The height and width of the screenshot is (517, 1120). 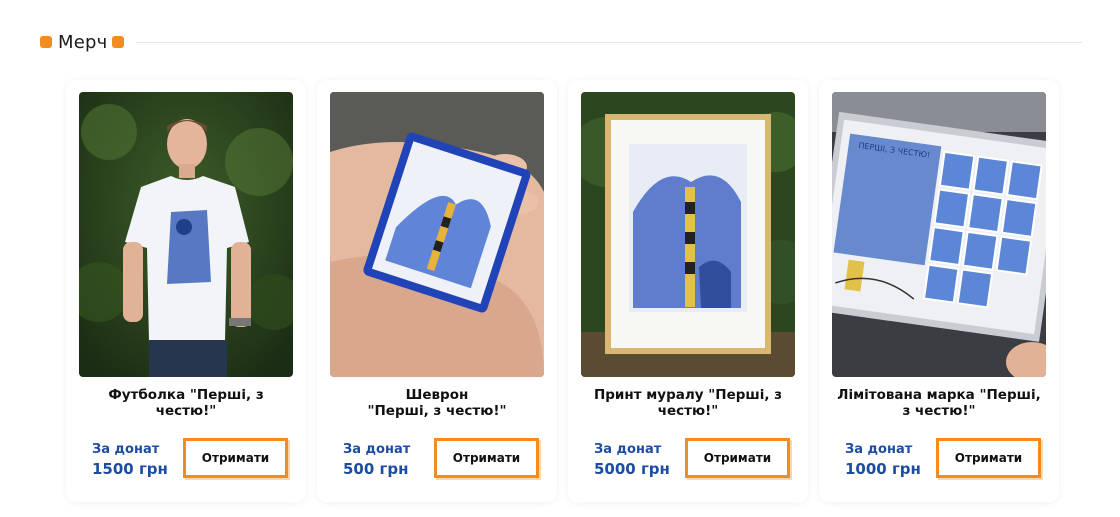 What do you see at coordinates (632, 469) in the screenshot?
I see `price-value: 5000 грн` at bounding box center [632, 469].